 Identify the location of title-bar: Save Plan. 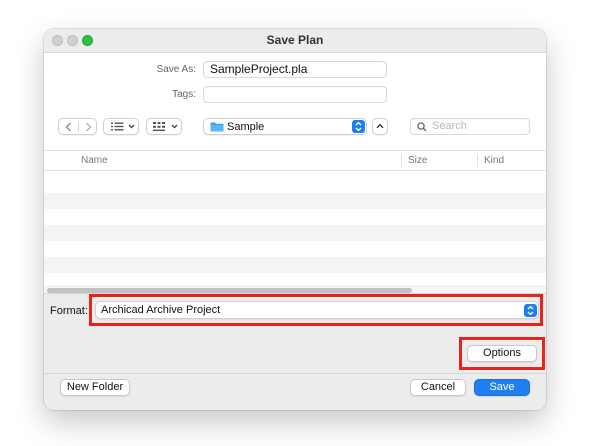
(295, 41).